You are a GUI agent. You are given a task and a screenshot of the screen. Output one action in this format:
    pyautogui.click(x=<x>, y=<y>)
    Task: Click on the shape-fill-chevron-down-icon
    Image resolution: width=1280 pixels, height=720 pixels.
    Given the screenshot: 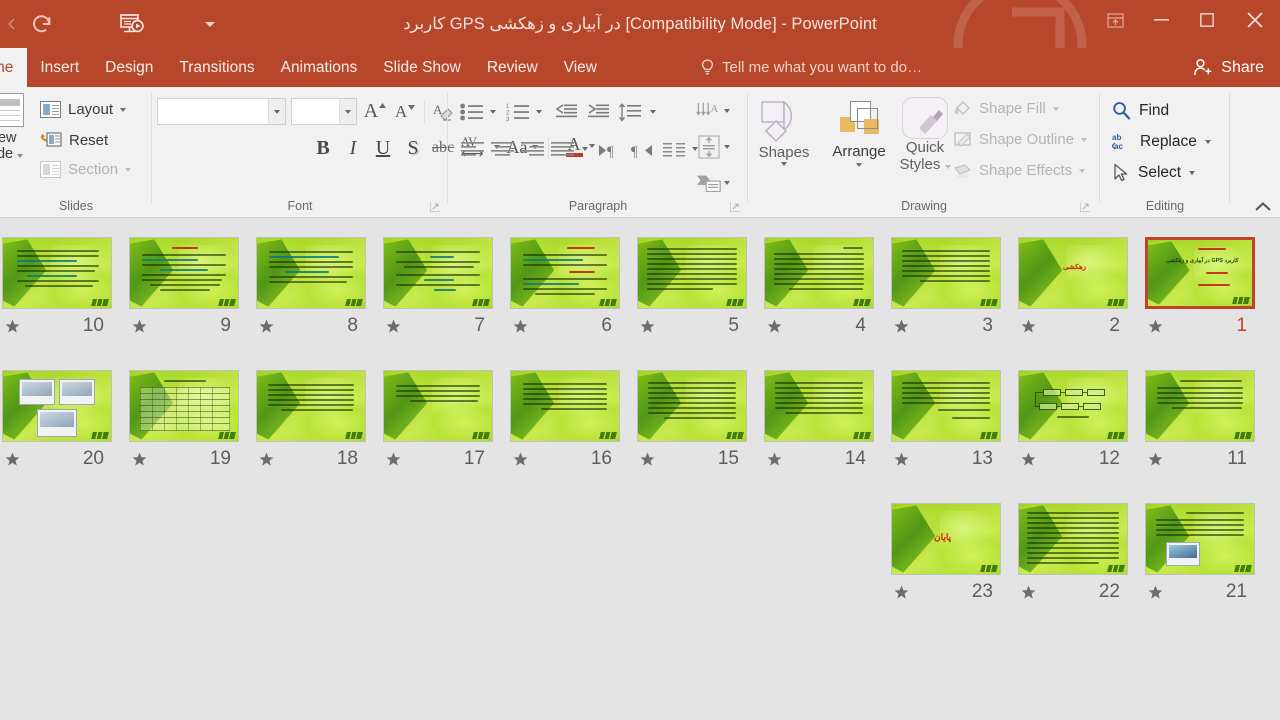 What is the action you would take?
    pyautogui.click(x=1055, y=108)
    